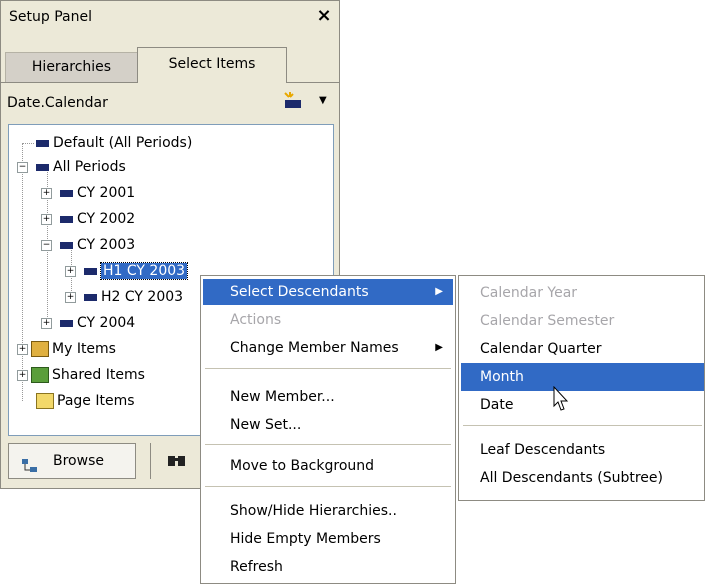 This screenshot has width=705, height=584. Describe the element at coordinates (328, 567) in the screenshot. I see `menu-item-refresh: Refresh` at that location.